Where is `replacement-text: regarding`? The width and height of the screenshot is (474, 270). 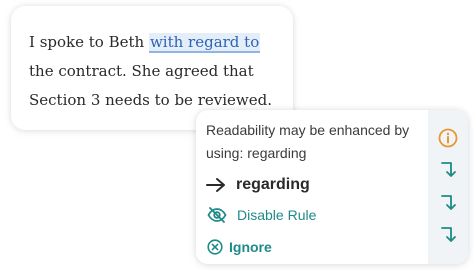
replacement-text: regarding is located at coordinates (273, 184).